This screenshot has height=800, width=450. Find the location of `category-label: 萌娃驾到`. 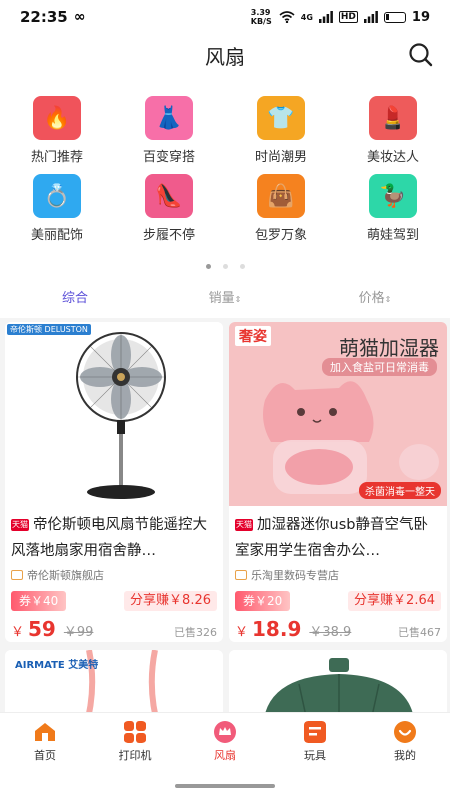

category-label: 萌娃驾到 is located at coordinates (392, 235).